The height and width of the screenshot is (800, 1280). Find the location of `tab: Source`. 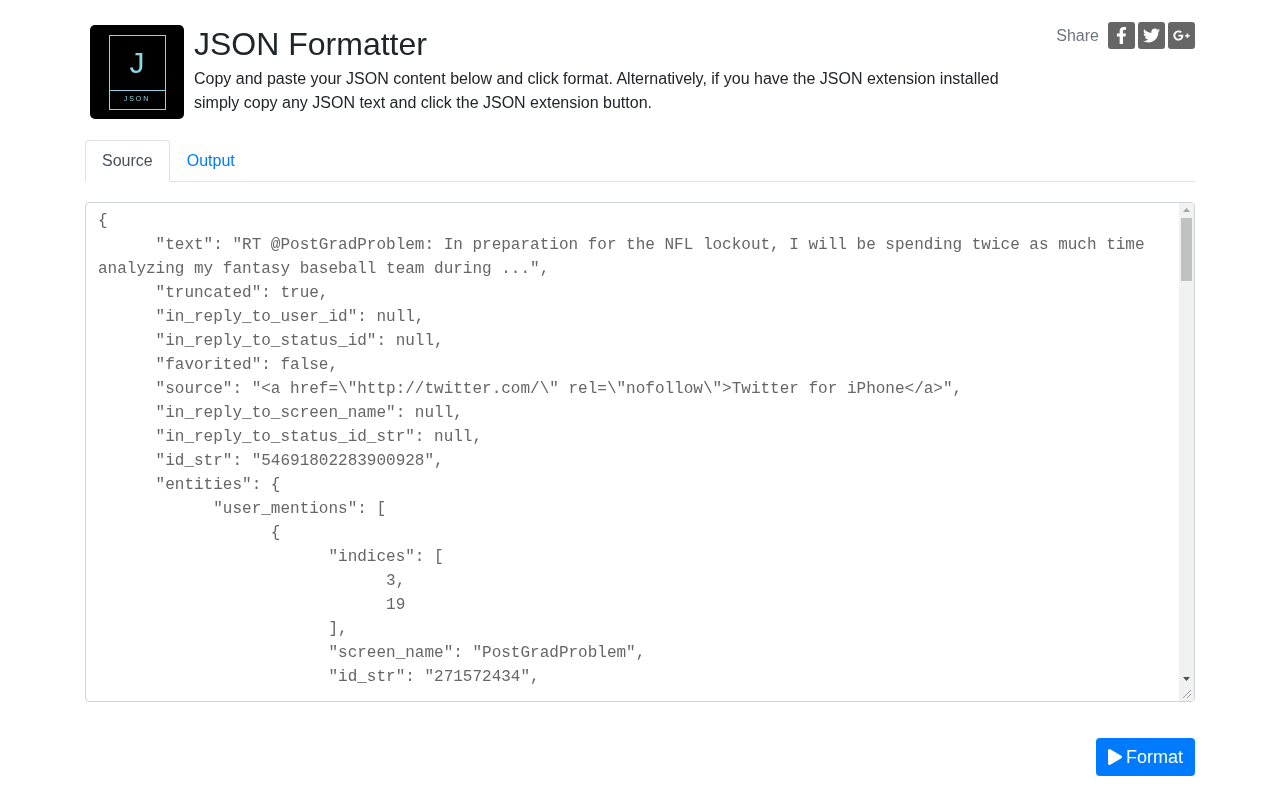

tab: Source is located at coordinates (127, 161).